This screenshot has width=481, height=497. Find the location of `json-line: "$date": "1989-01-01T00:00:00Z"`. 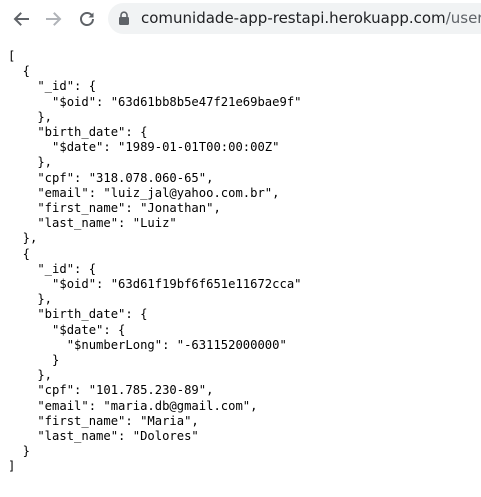

json-line: "$date": "1989-01-01T00:00:00Z" is located at coordinates (144, 147).